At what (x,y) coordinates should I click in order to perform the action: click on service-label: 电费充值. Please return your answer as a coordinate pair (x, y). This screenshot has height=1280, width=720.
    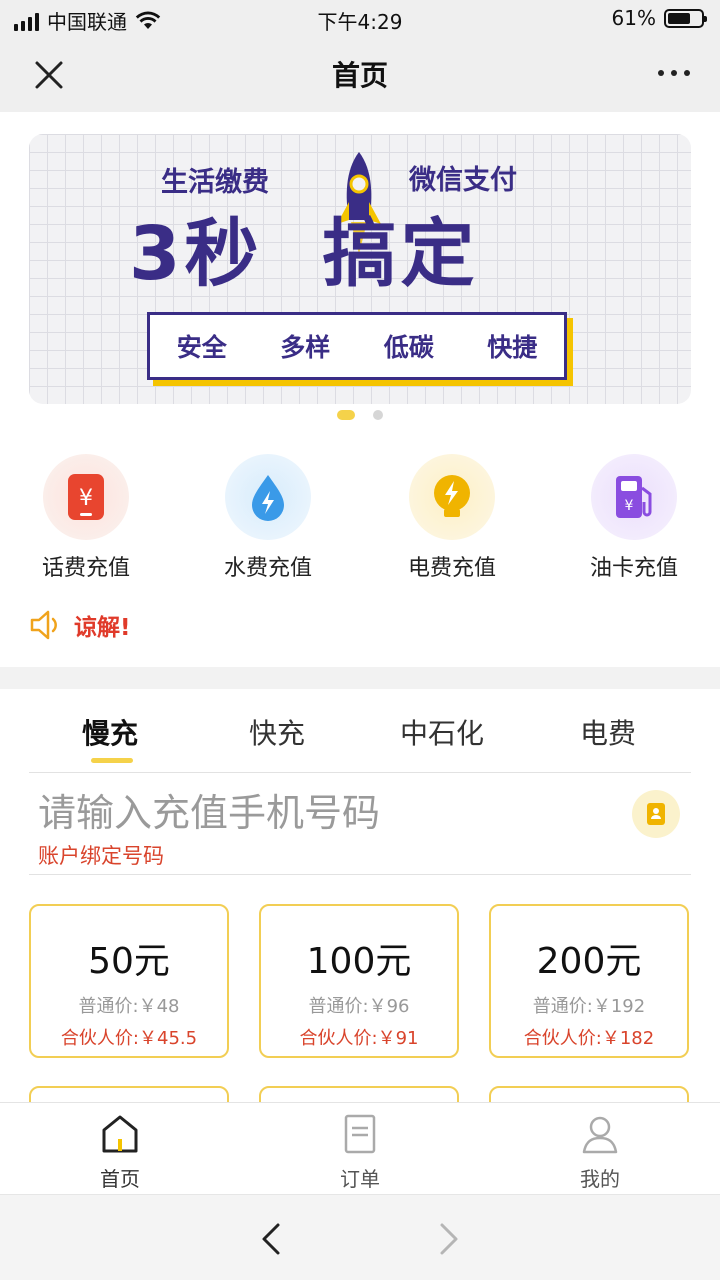
    Looking at the image, I should click on (451, 568).